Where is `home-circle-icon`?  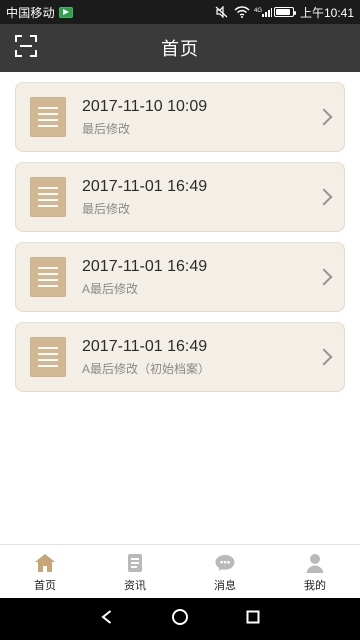 home-circle-icon is located at coordinates (180, 619).